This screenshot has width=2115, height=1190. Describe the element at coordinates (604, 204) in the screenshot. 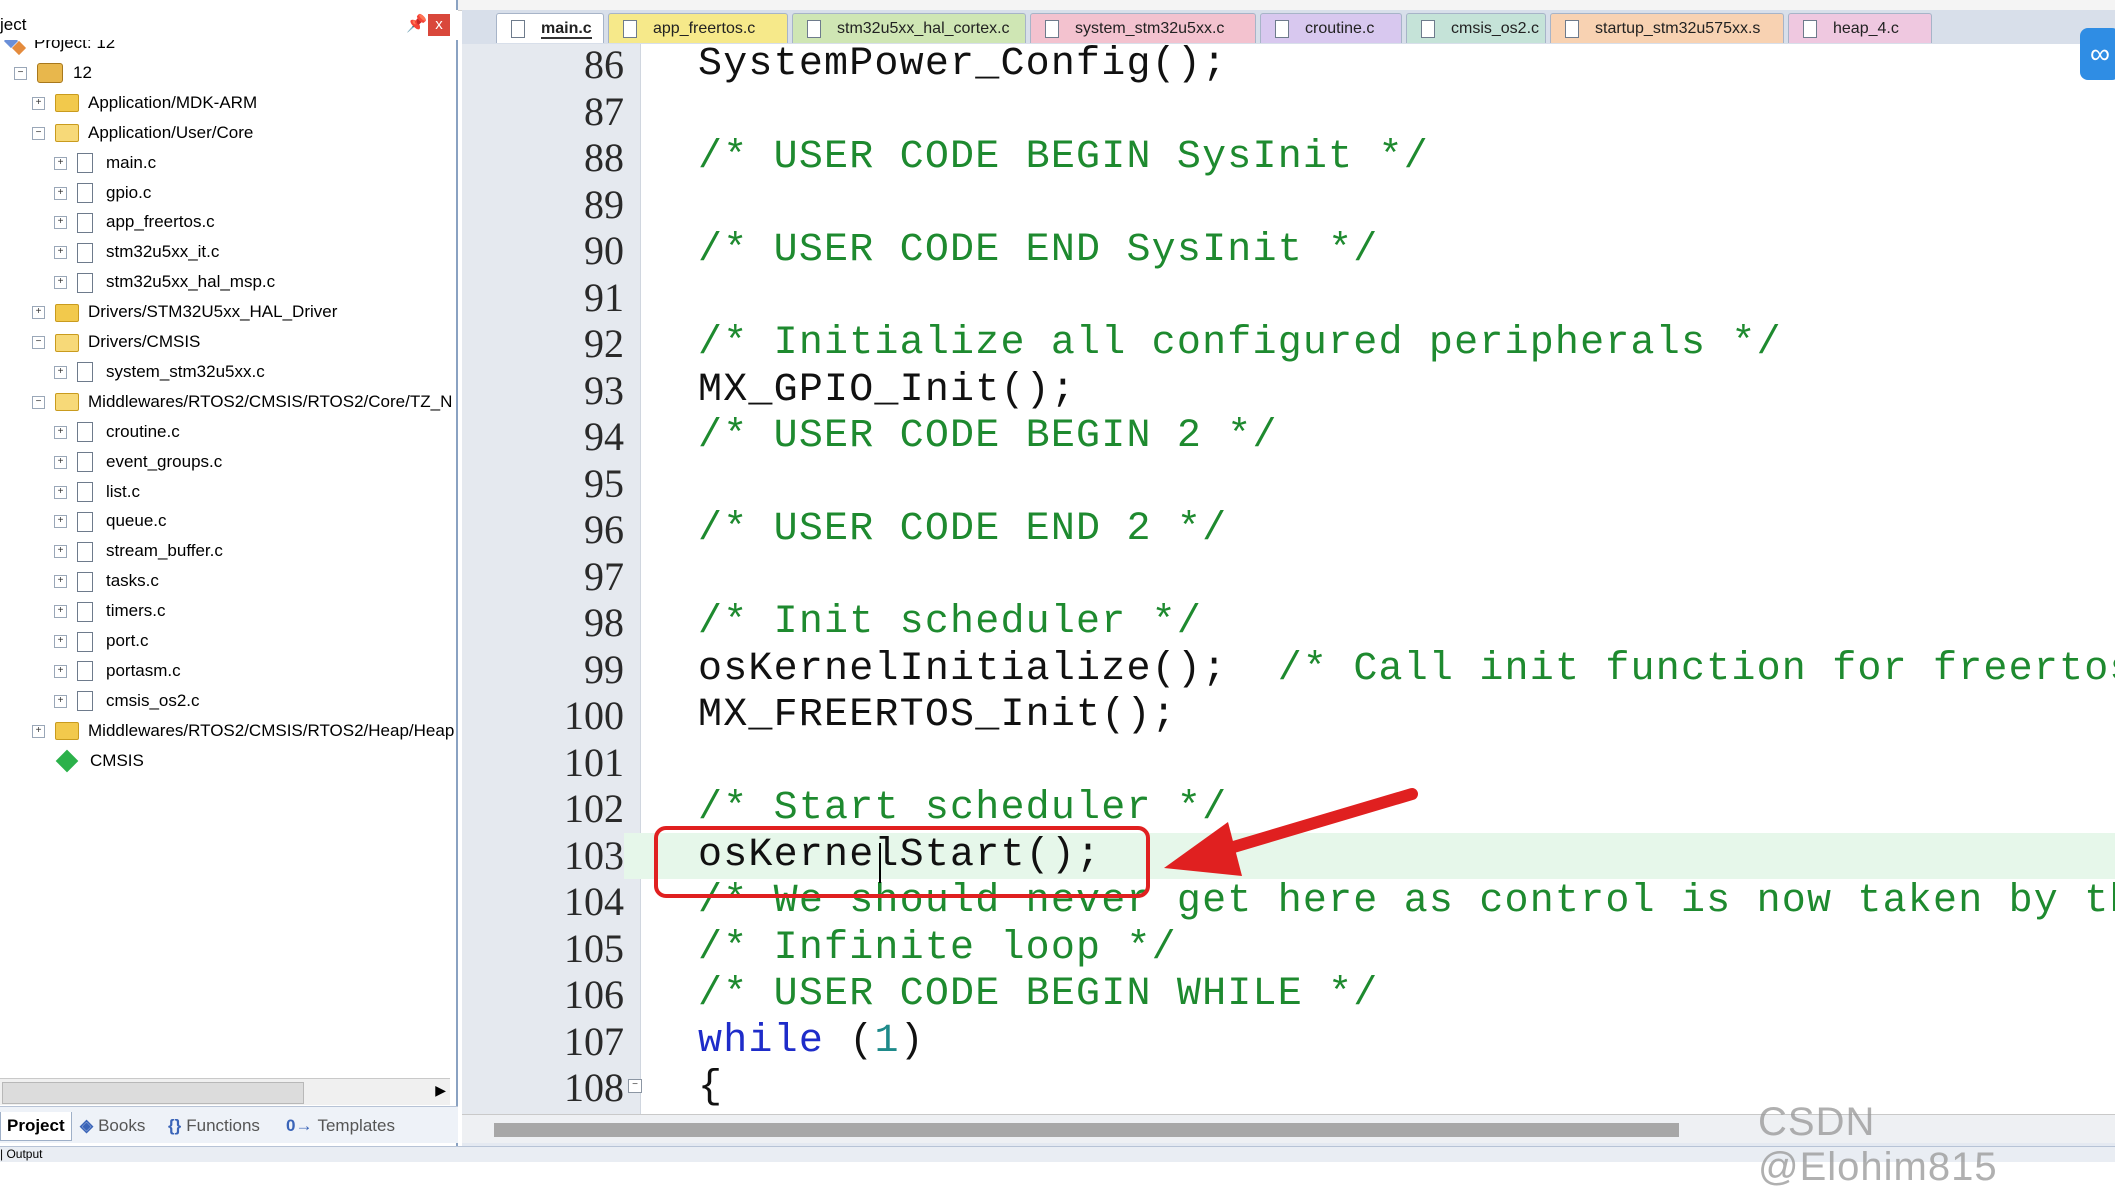

I see `line-number: 89` at that location.